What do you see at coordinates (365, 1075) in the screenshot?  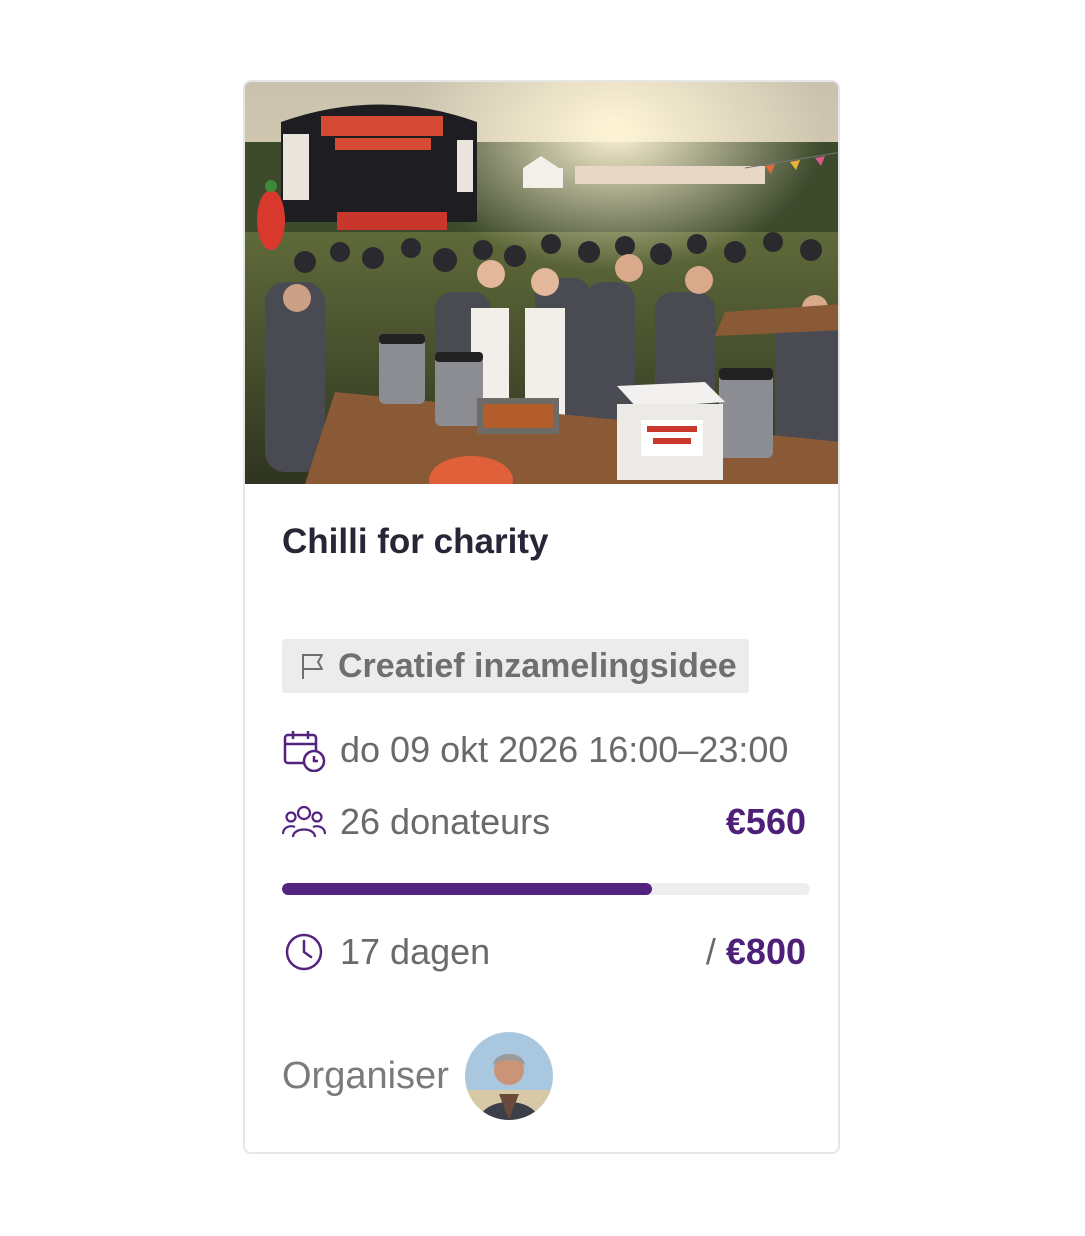 I see `organiser-label: Organiser` at bounding box center [365, 1075].